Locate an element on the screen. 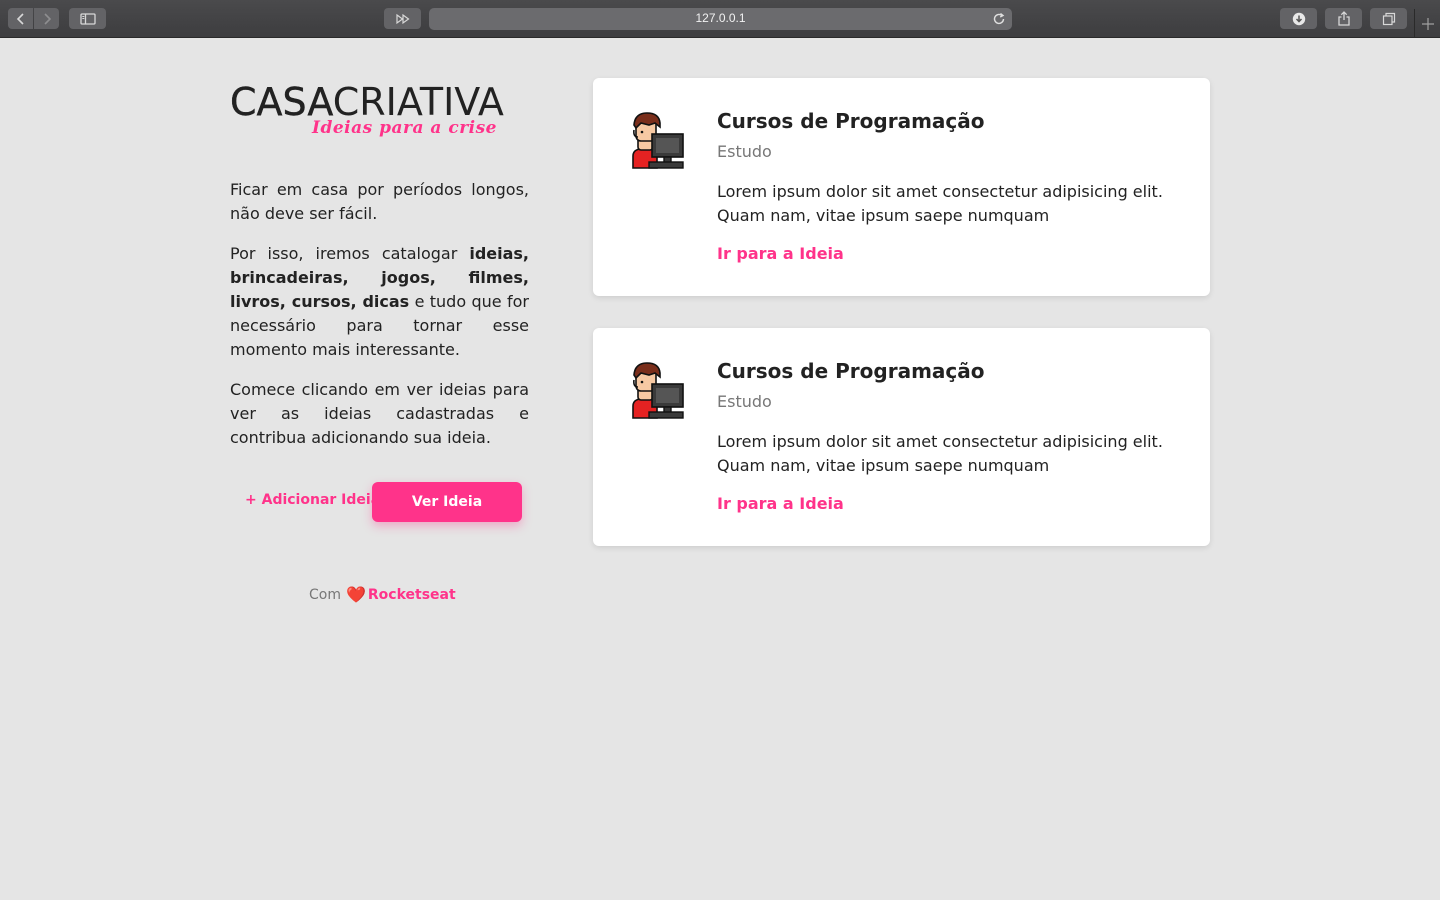 The height and width of the screenshot is (900, 1440). new-tab-button is located at coordinates (1427, 23).